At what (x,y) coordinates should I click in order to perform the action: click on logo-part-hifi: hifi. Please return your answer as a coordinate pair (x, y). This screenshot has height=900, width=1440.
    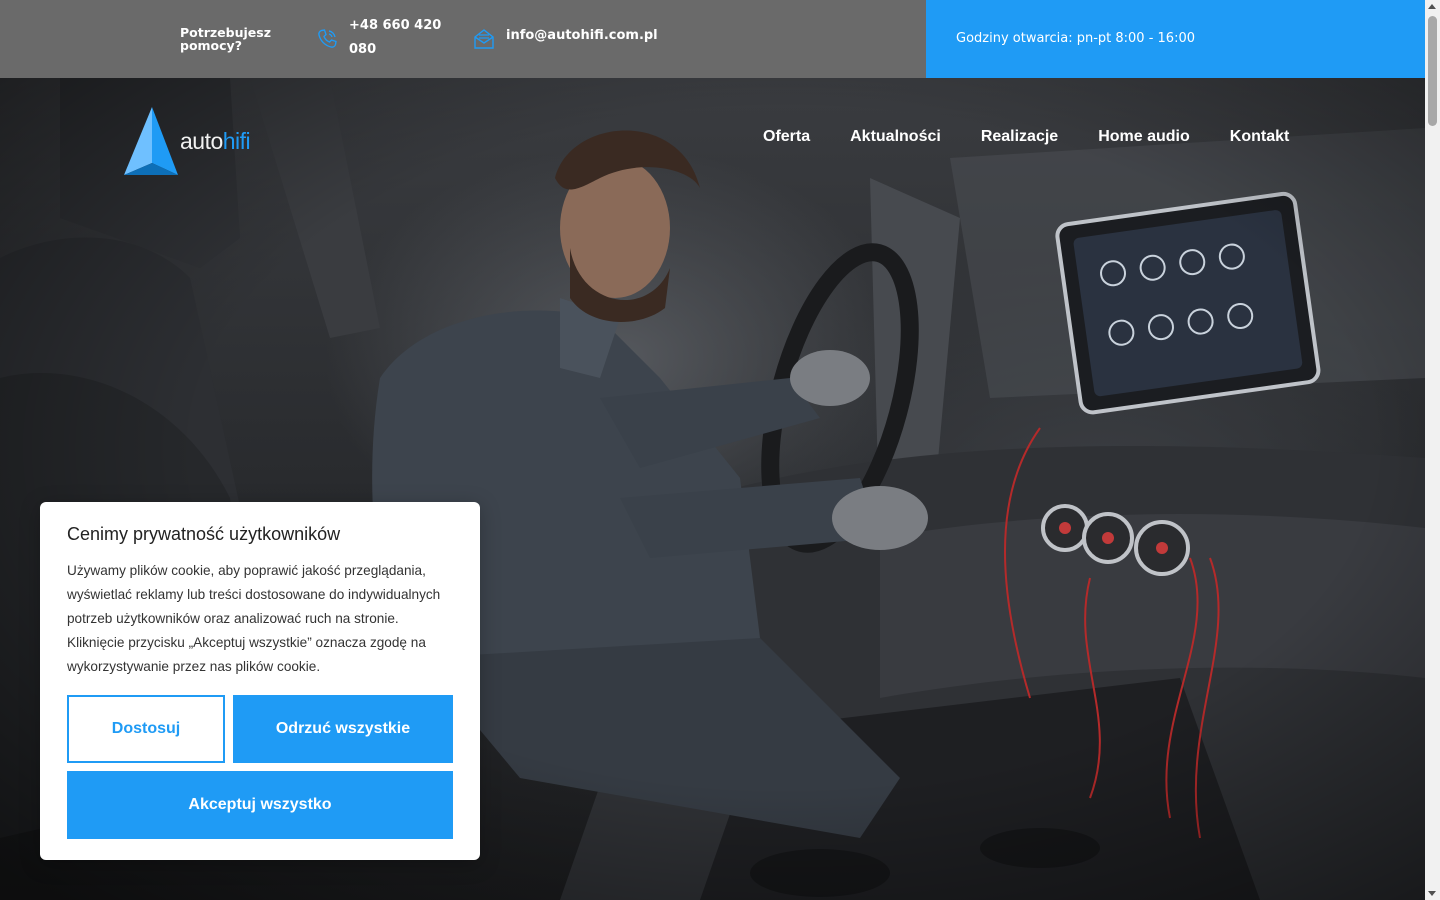
    Looking at the image, I should click on (236, 141).